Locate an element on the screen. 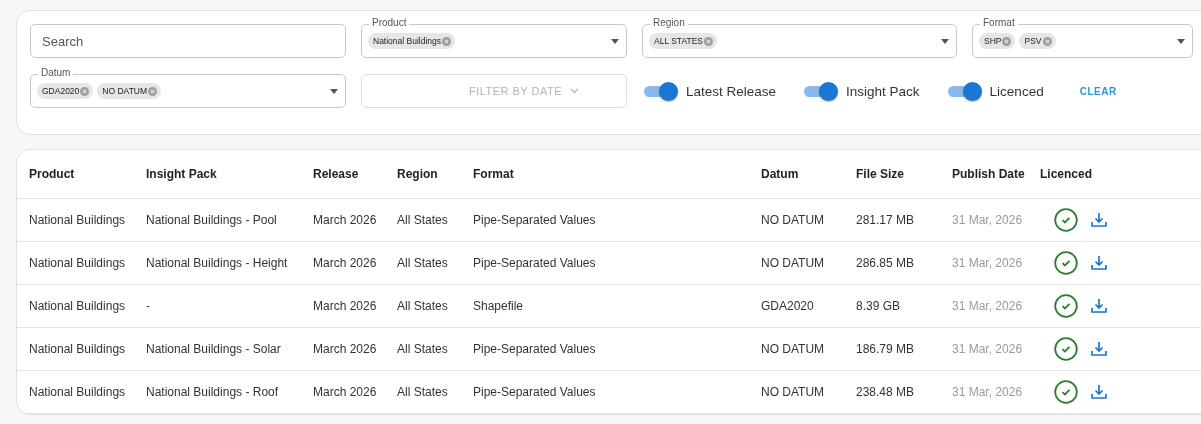 This screenshot has width=1201, height=424. column-header: Release is located at coordinates (343, 174).